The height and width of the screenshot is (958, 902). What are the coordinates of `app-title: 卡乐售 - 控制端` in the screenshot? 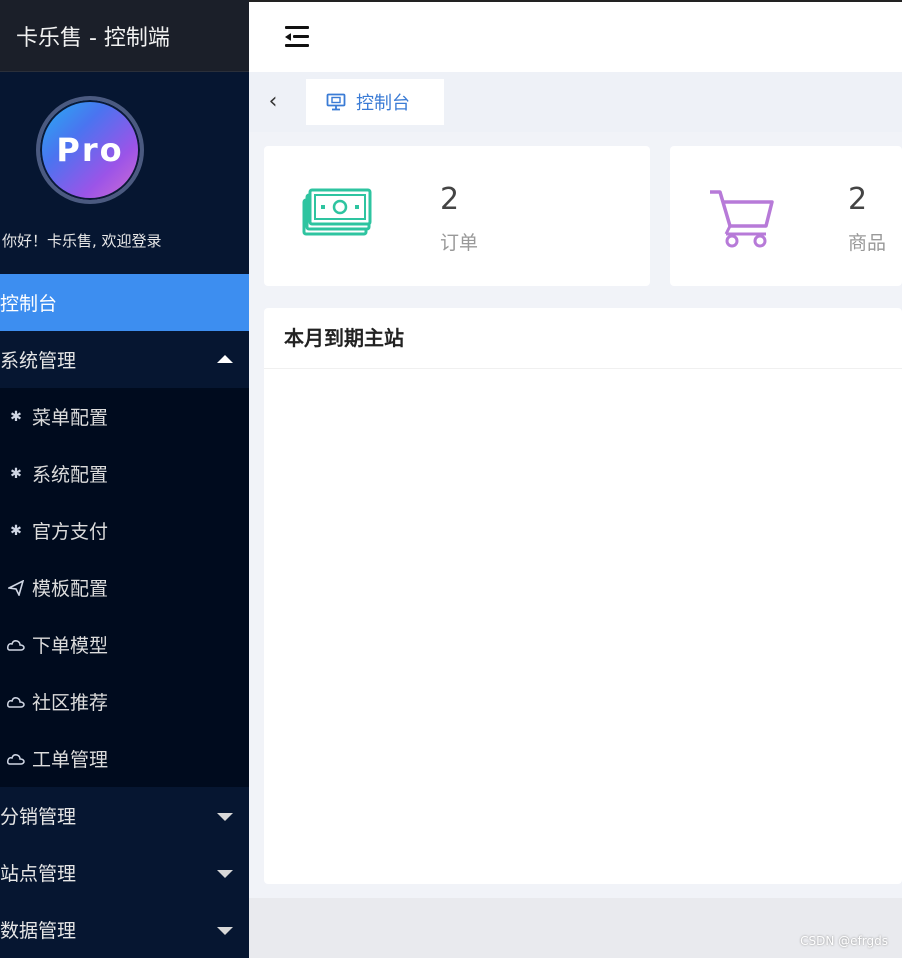 It's located at (124, 36).